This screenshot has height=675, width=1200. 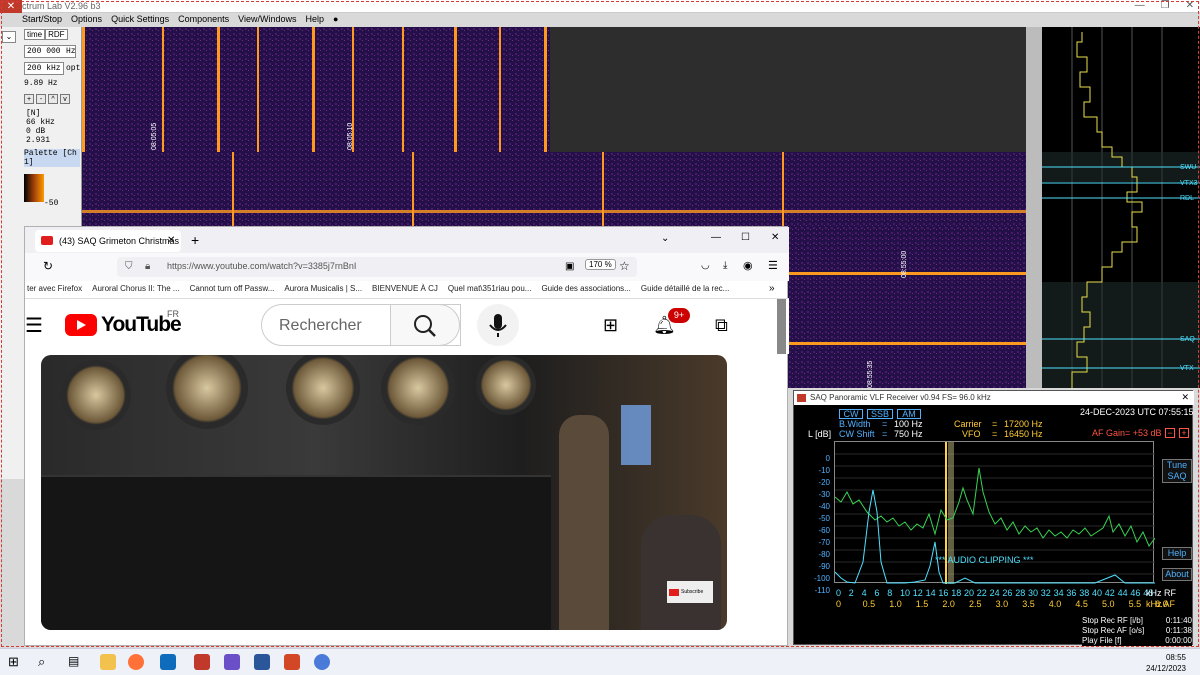 What do you see at coordinates (1137, 631) in the screenshot?
I see `rec-af-row: Stop Rec AF [o/s] 0:11:38` at bounding box center [1137, 631].